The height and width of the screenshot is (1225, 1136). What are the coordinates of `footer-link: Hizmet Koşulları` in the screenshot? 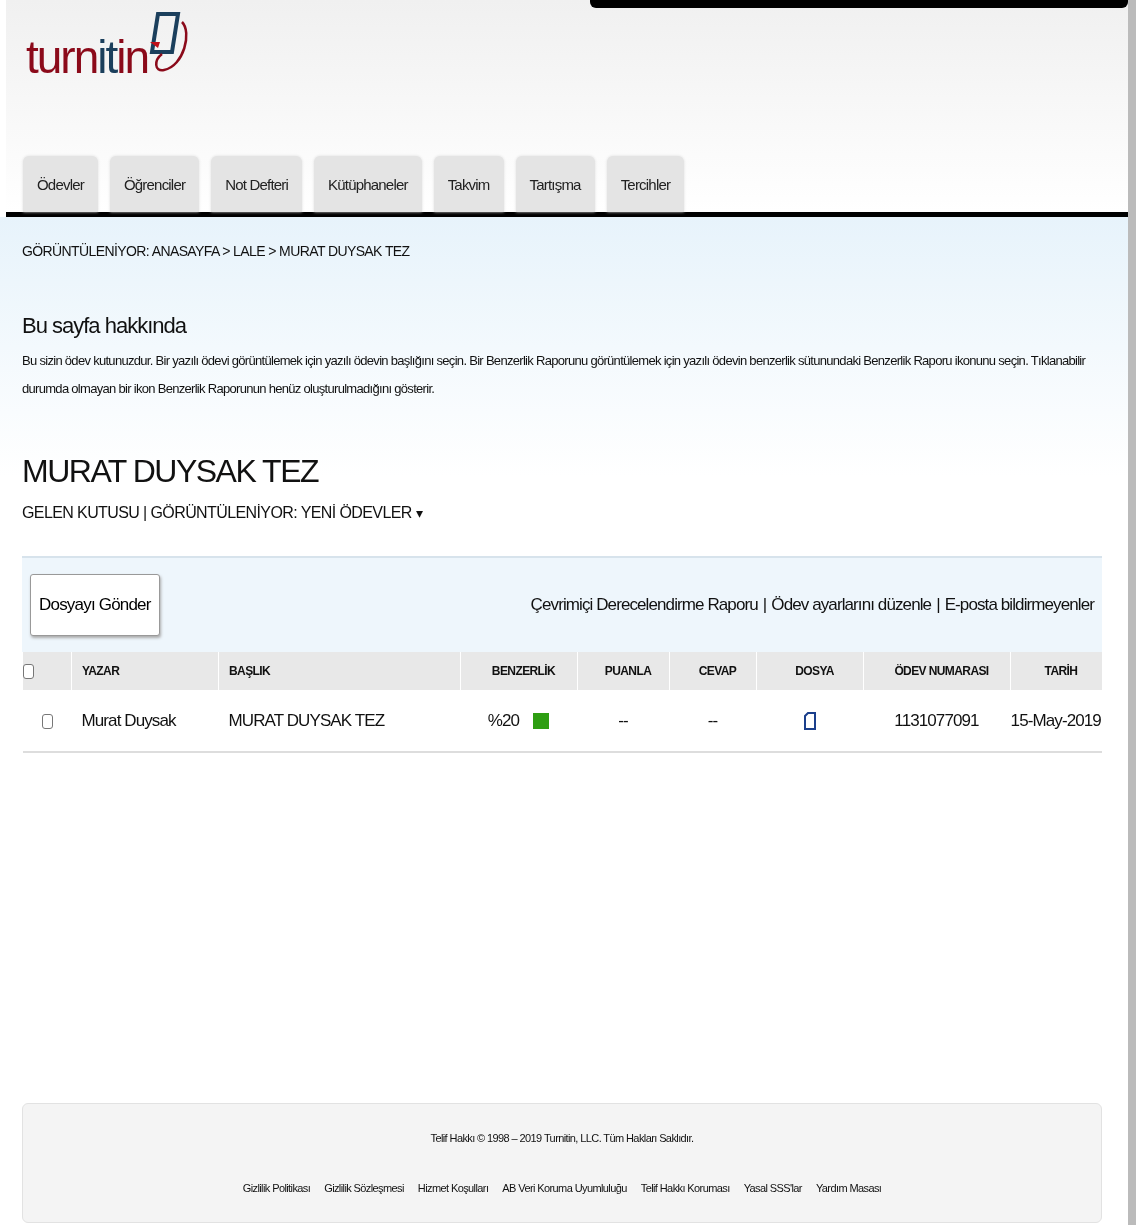 It's located at (453, 1188).